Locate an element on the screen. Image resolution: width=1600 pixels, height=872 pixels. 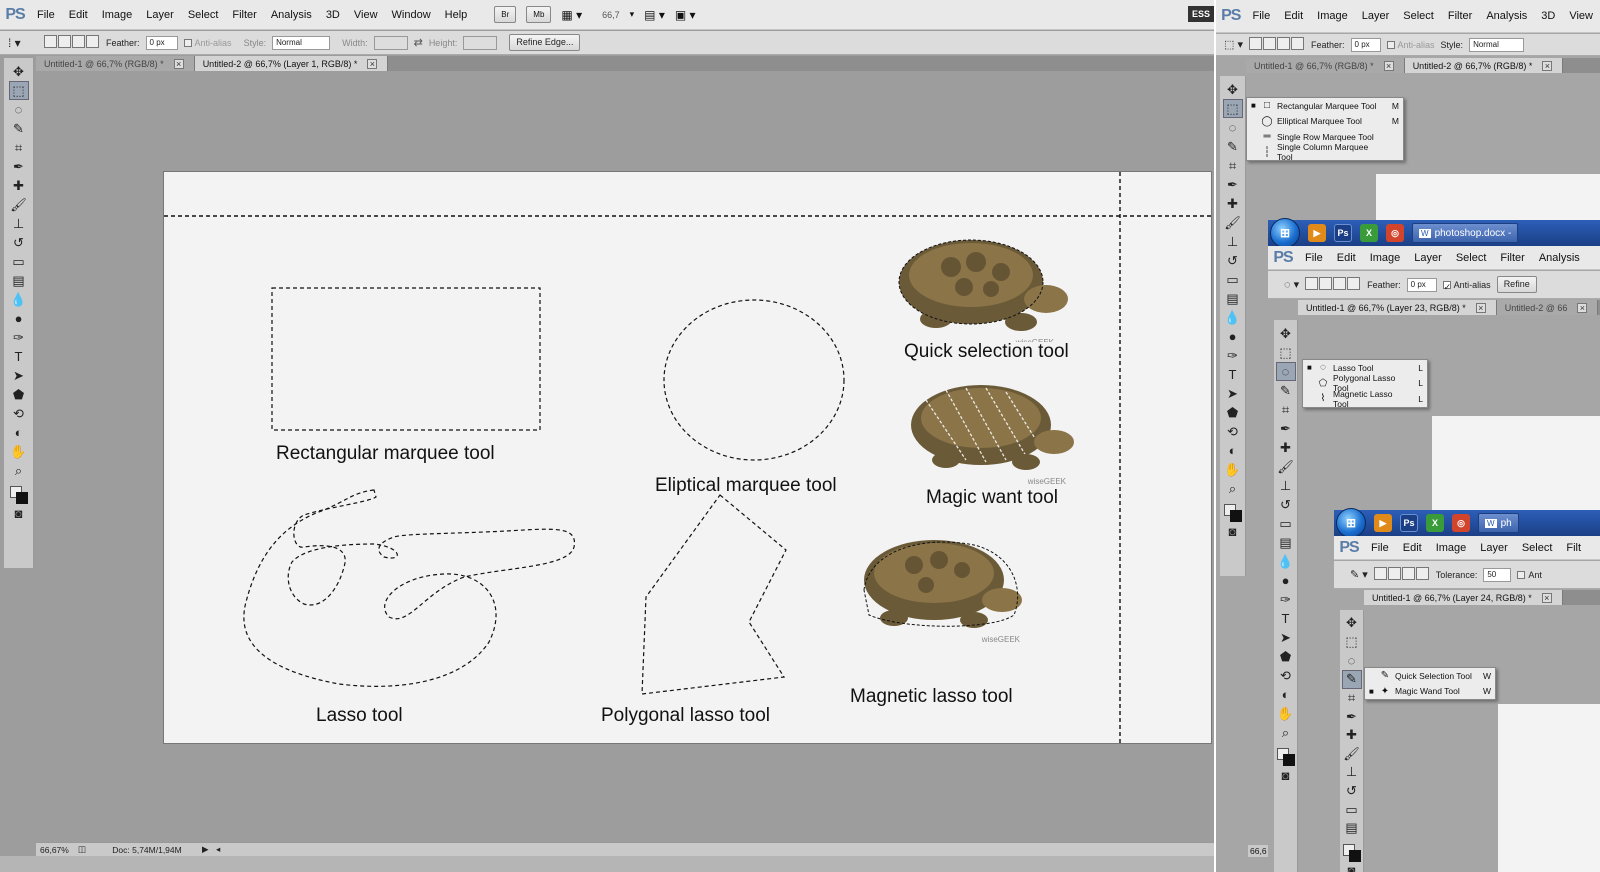
window2-menu-analysis: Analysis is located at coordinates (1506, 16).